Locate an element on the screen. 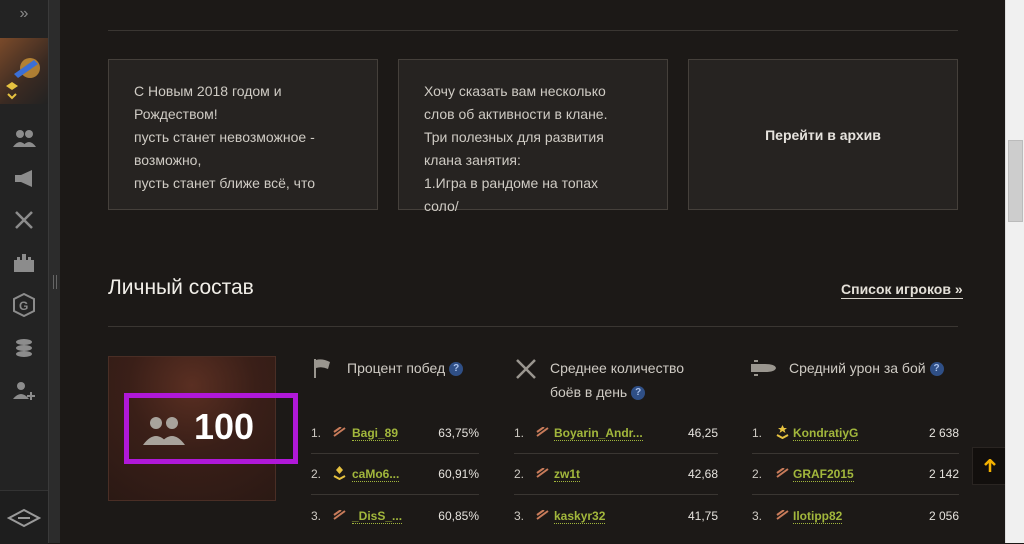  list-item: 3. Ilotipp82 2 056 is located at coordinates (855, 517).